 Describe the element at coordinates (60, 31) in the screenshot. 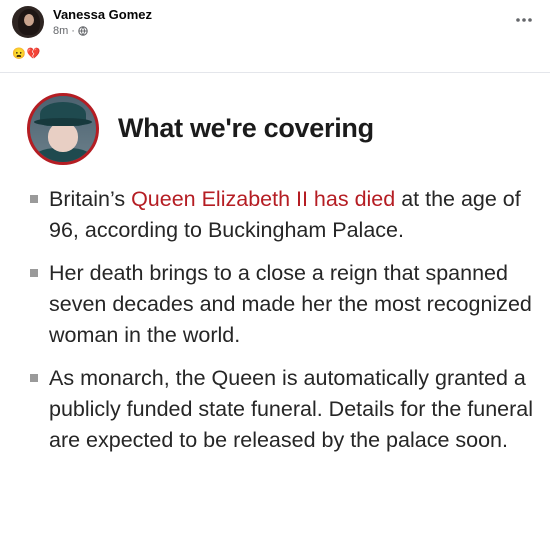

I see `post-time: 8m` at that location.